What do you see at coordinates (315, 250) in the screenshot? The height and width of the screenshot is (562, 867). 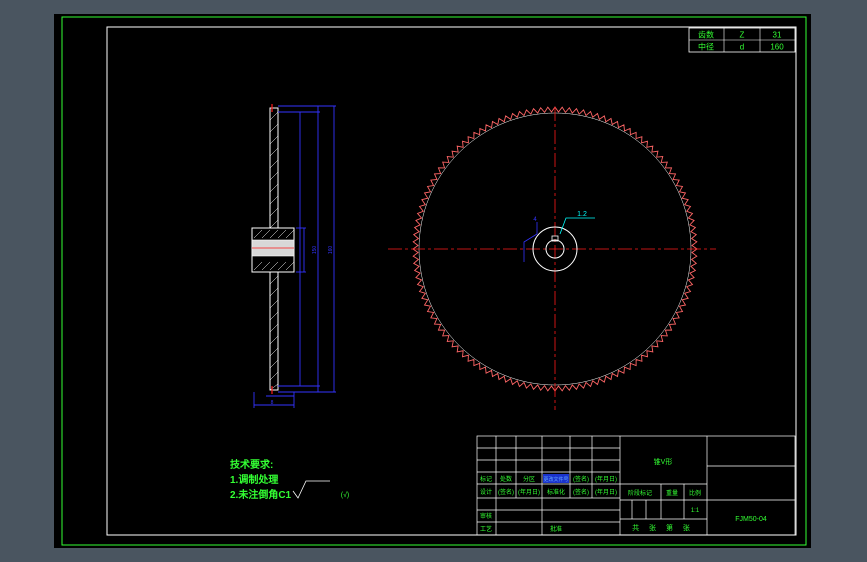 I see `side-dim-label-inner: 150` at bounding box center [315, 250].